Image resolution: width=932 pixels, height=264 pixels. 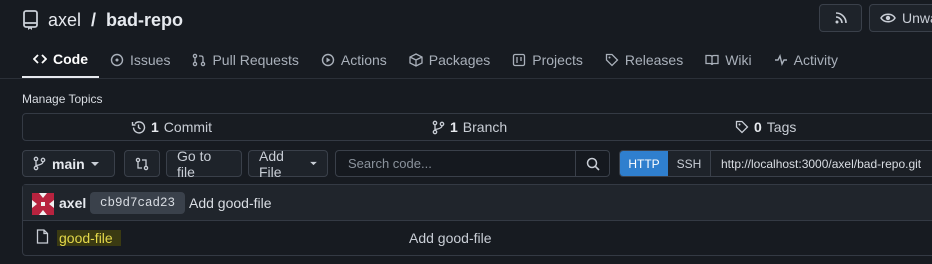 I want to click on tab-pull-requests-label: Pull Requests, so click(x=255, y=60).